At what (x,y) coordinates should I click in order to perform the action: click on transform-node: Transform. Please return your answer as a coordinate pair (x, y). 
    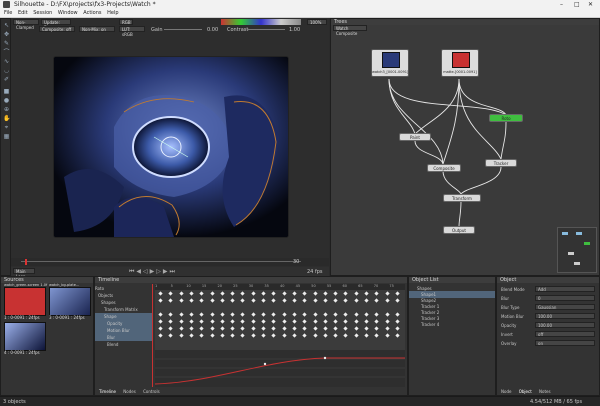
    Looking at the image, I should click on (462, 198).